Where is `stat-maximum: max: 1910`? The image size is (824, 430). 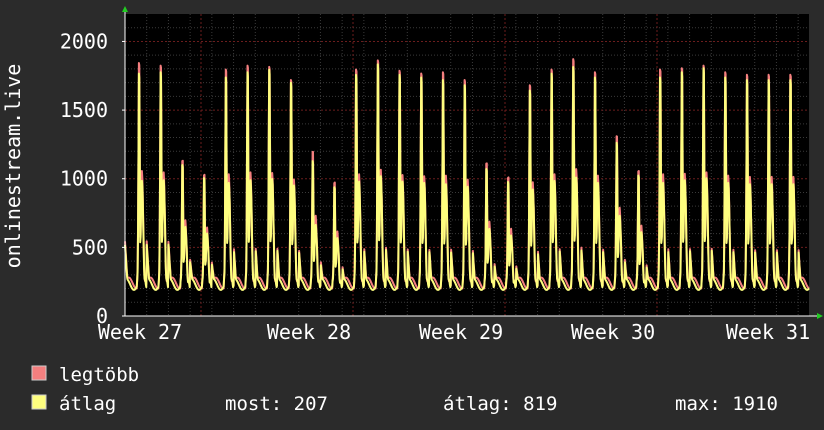 stat-maximum: max: 1910 is located at coordinates (726, 404).